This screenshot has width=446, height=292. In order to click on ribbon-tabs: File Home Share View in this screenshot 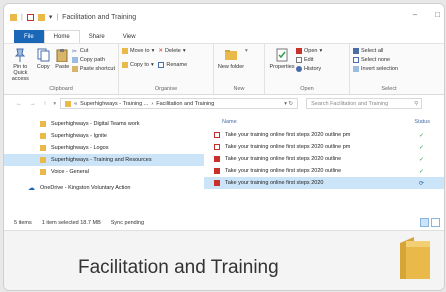, I will do `click(224, 37)`.